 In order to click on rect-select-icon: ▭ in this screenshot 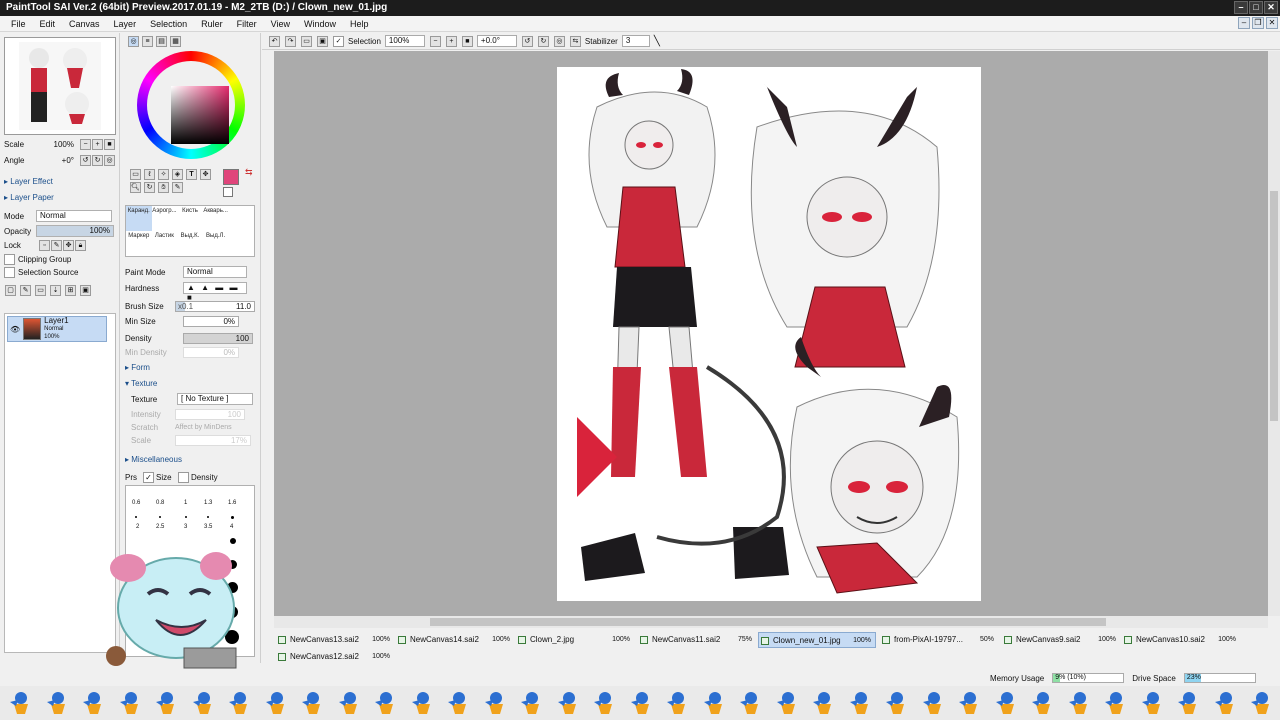, I will do `click(135, 174)`.